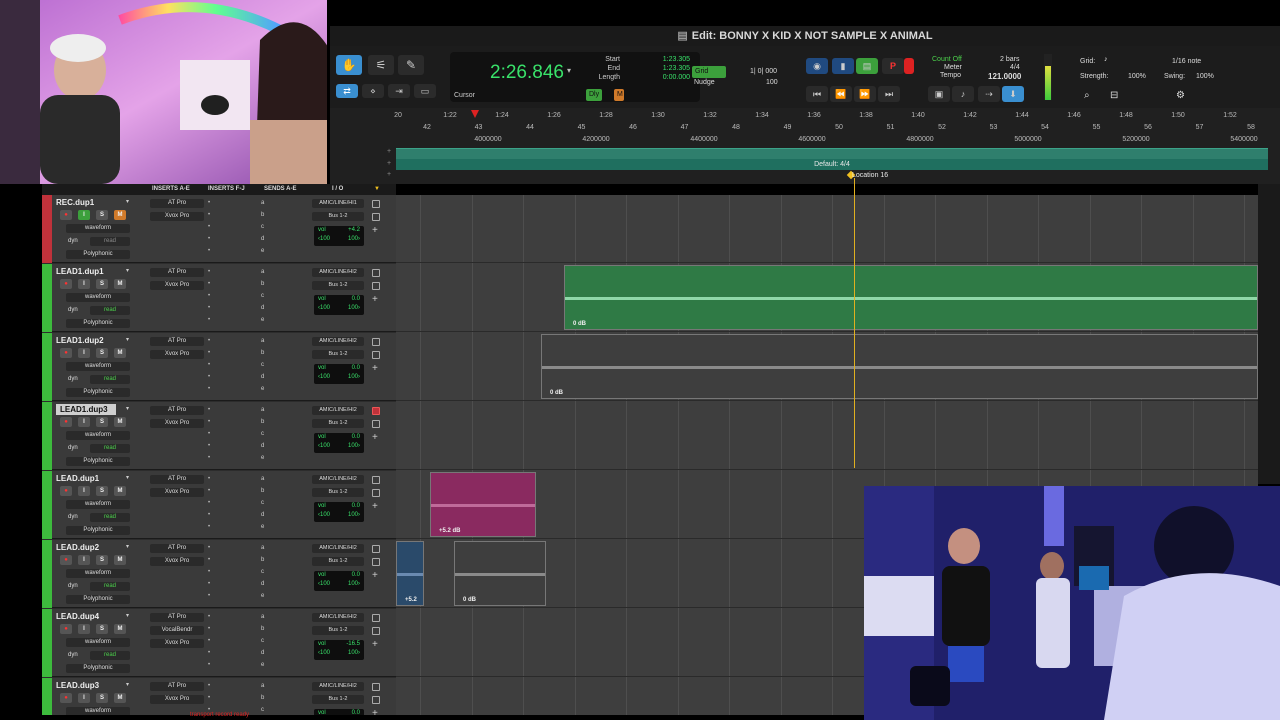 Image resolution: width=1280 pixels, height=720 pixels. I want to click on record-arm-icon, so click(909, 66).